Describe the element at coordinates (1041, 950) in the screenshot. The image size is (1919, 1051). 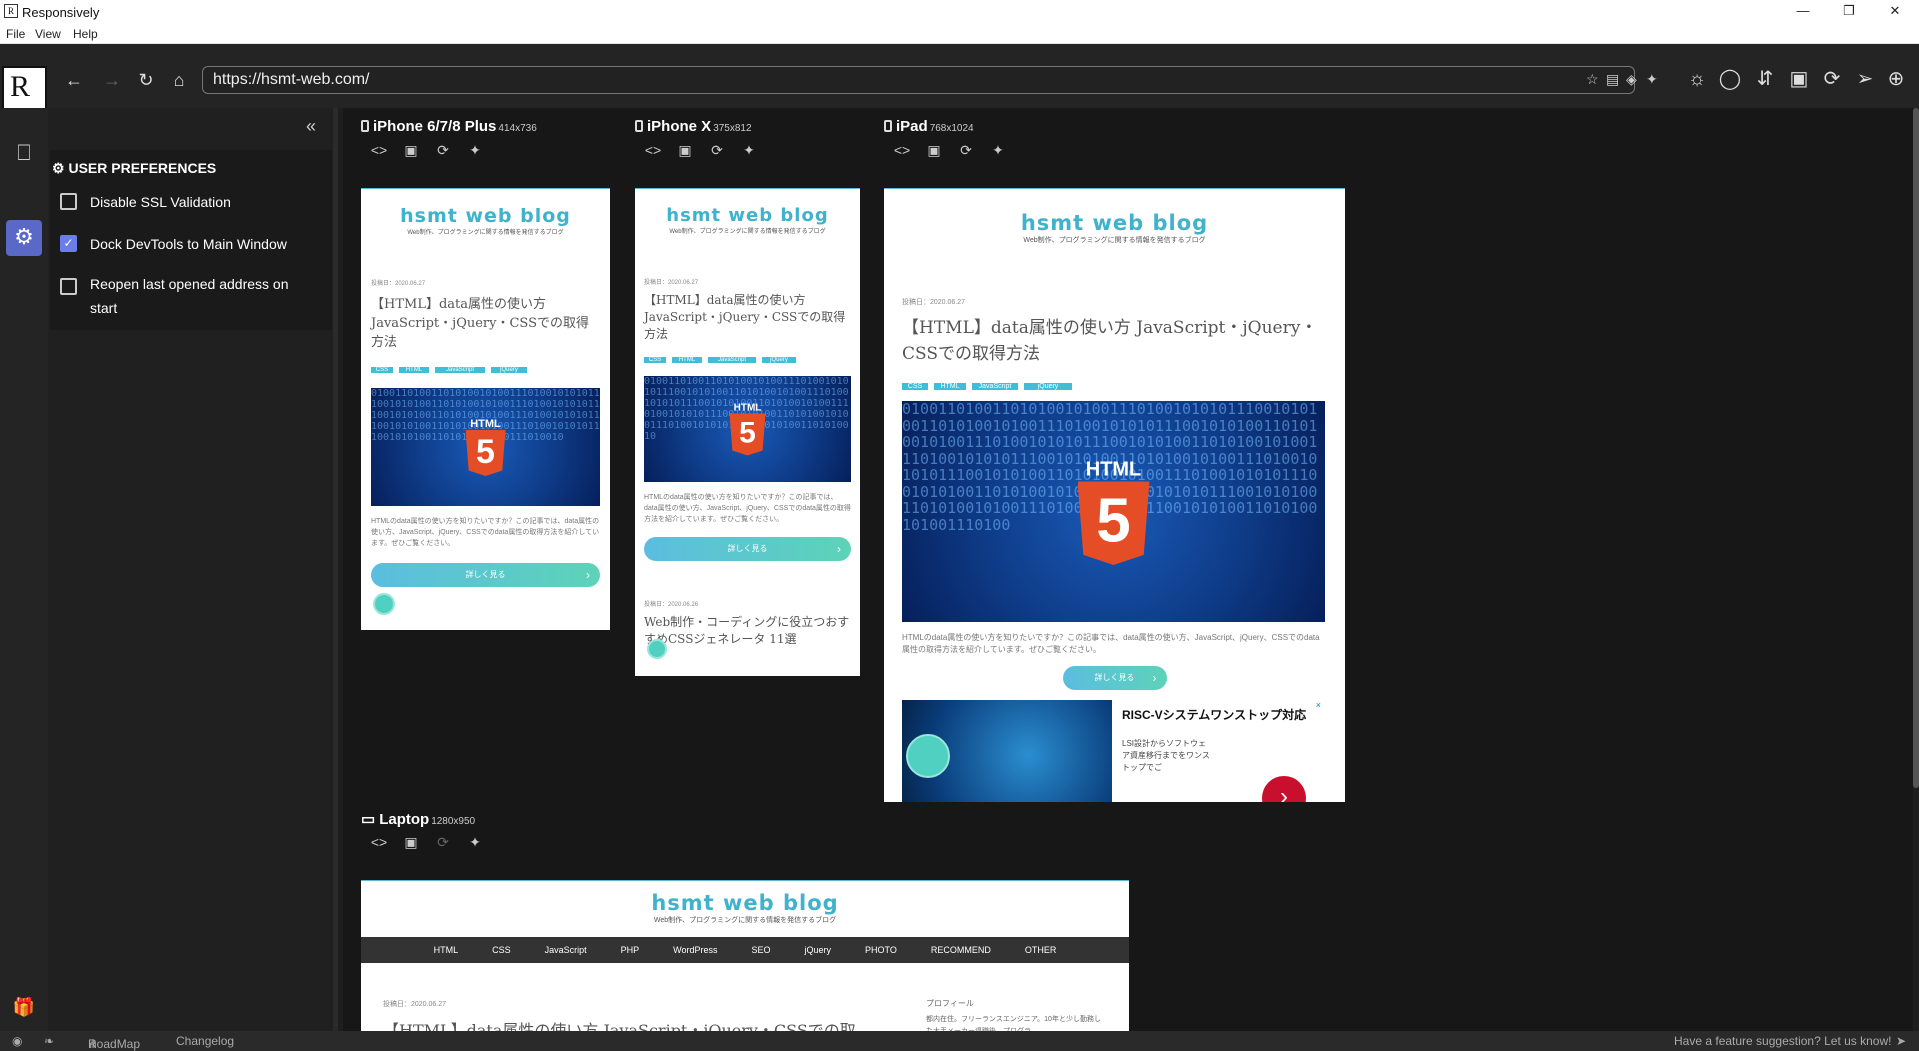
I see `nav-other: OTHER` at that location.